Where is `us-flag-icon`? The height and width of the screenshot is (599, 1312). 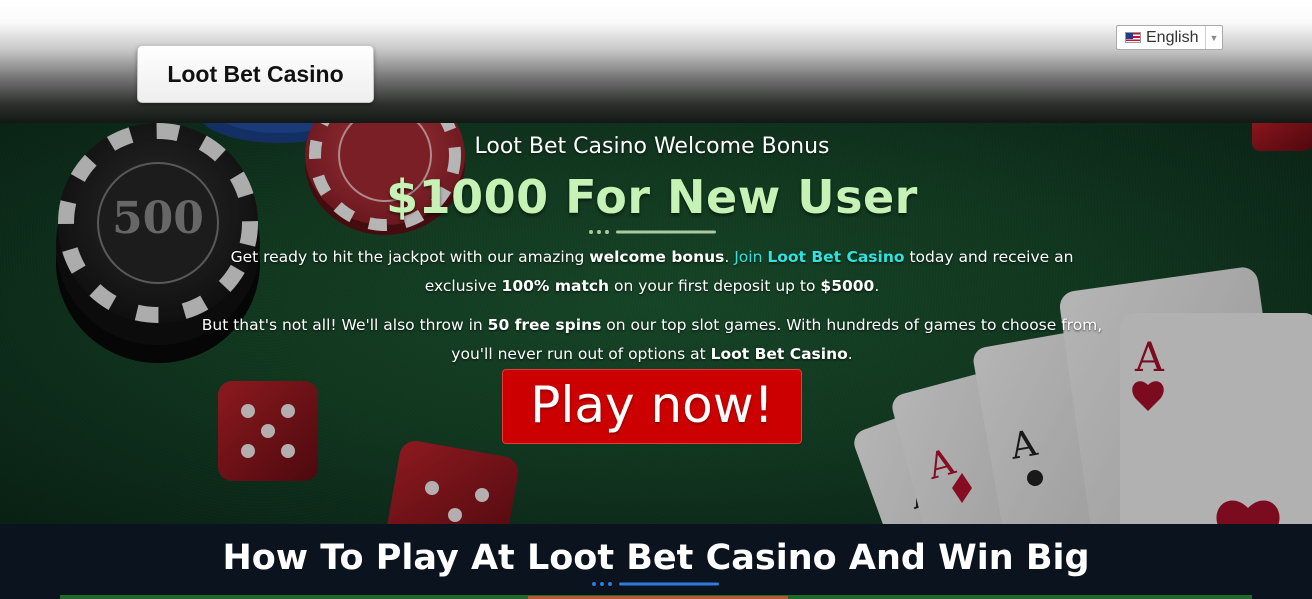
us-flag-icon is located at coordinates (1133, 37).